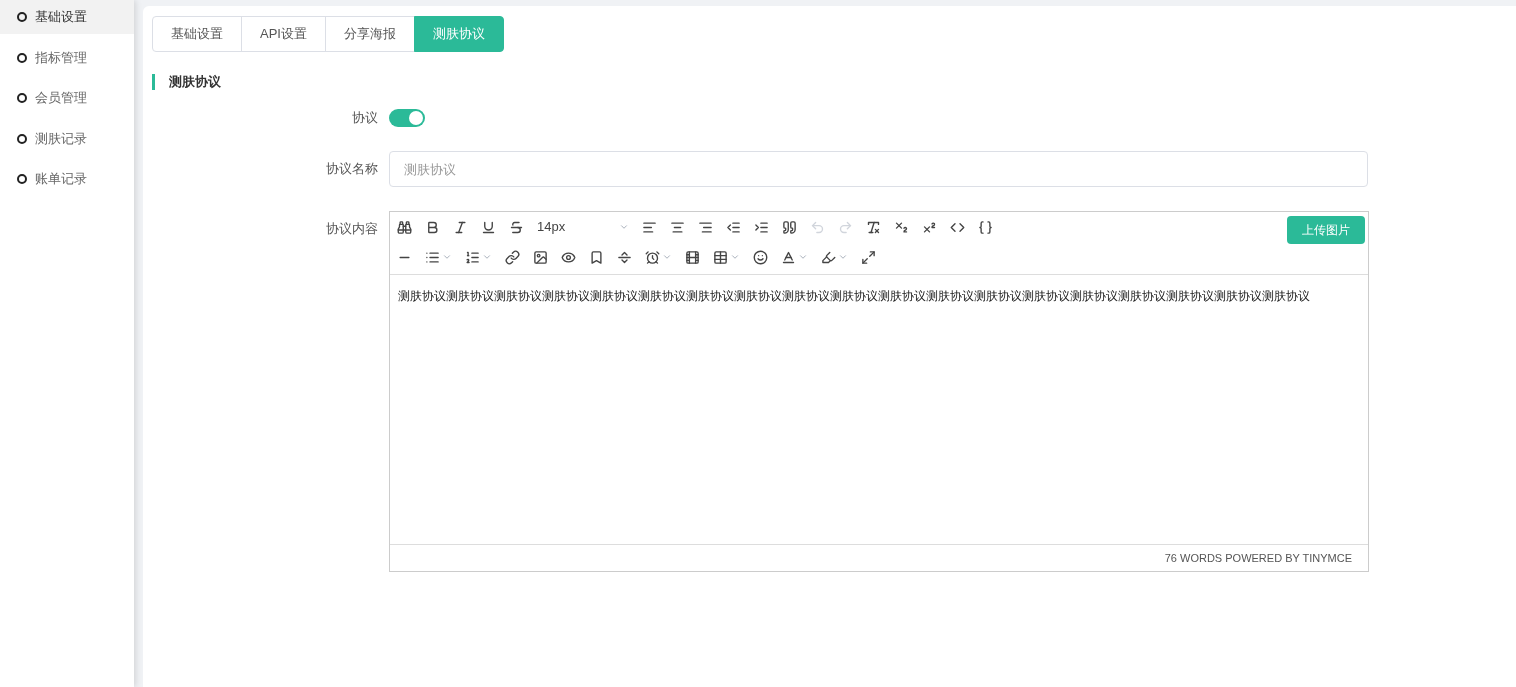  What do you see at coordinates (878, 169) in the screenshot?
I see `input-field: 测肤协议` at bounding box center [878, 169].